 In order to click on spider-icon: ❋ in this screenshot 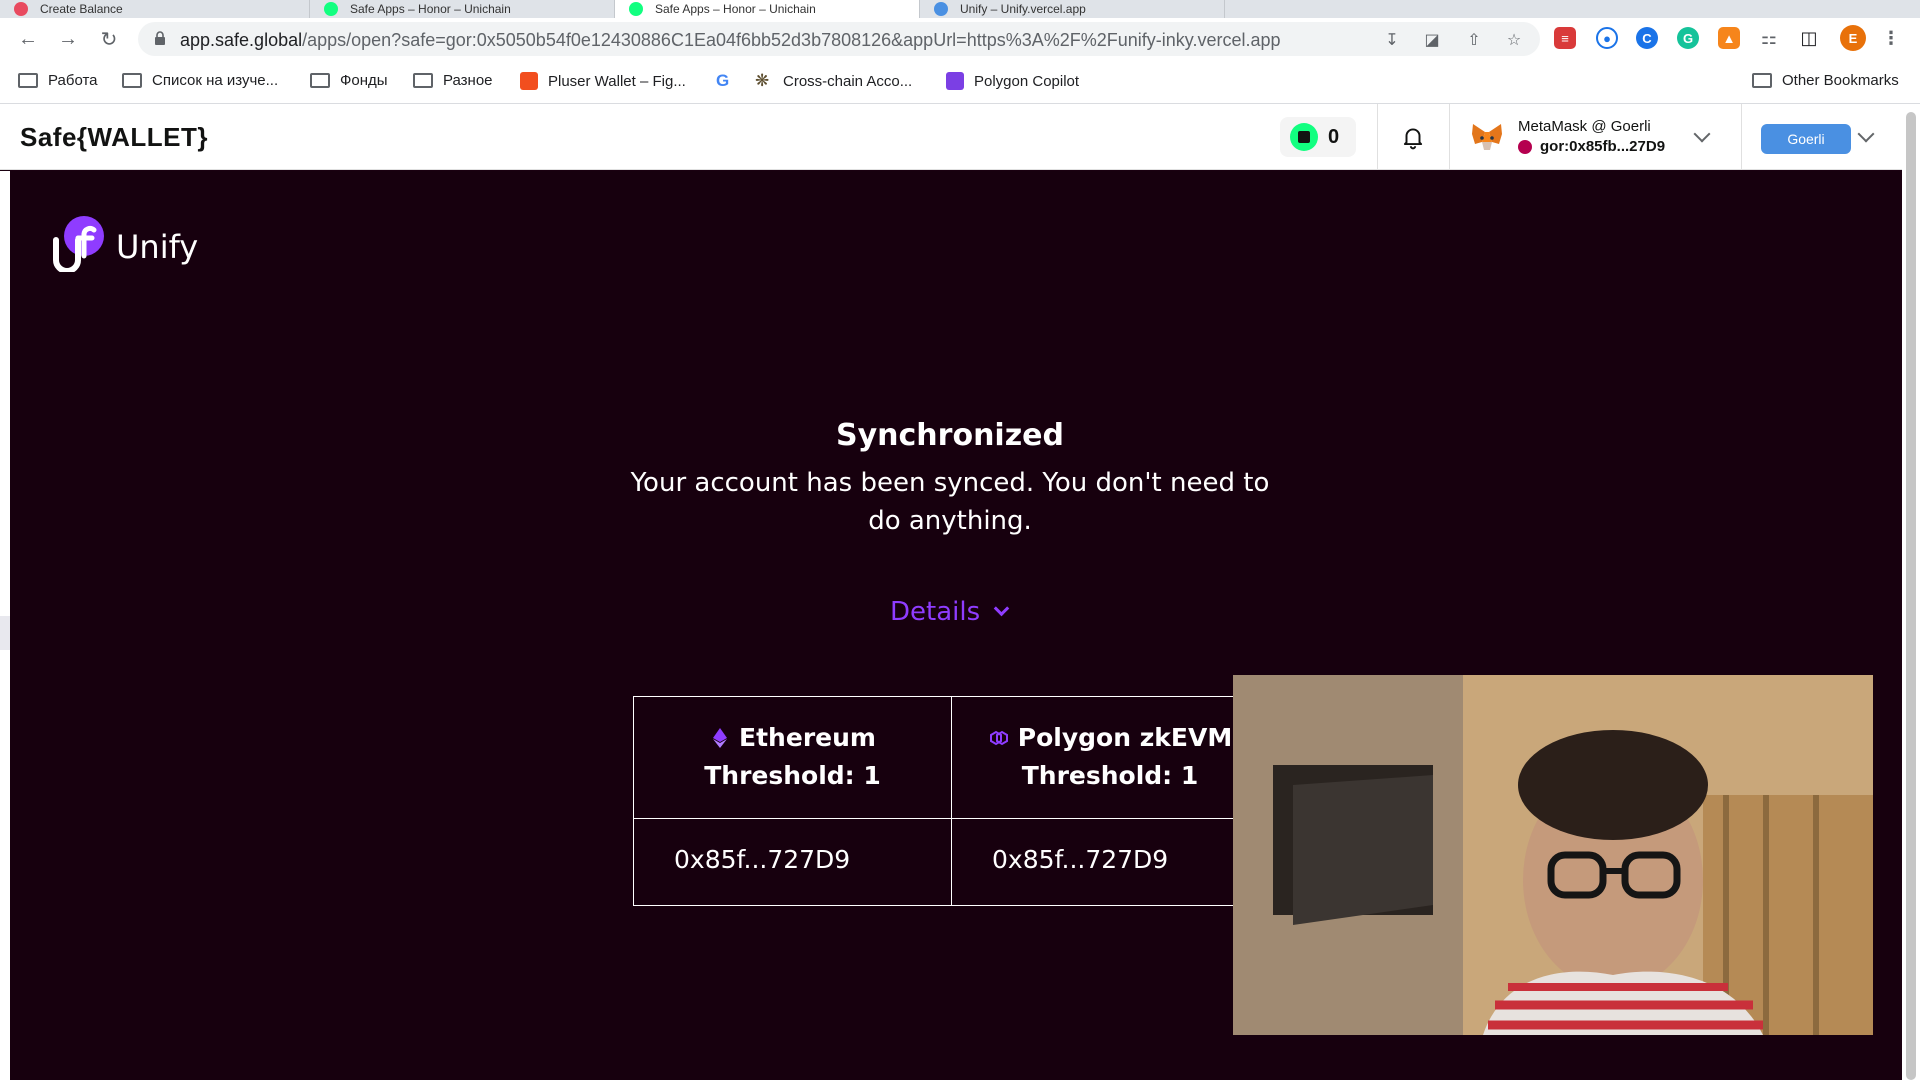, I will do `click(762, 80)`.